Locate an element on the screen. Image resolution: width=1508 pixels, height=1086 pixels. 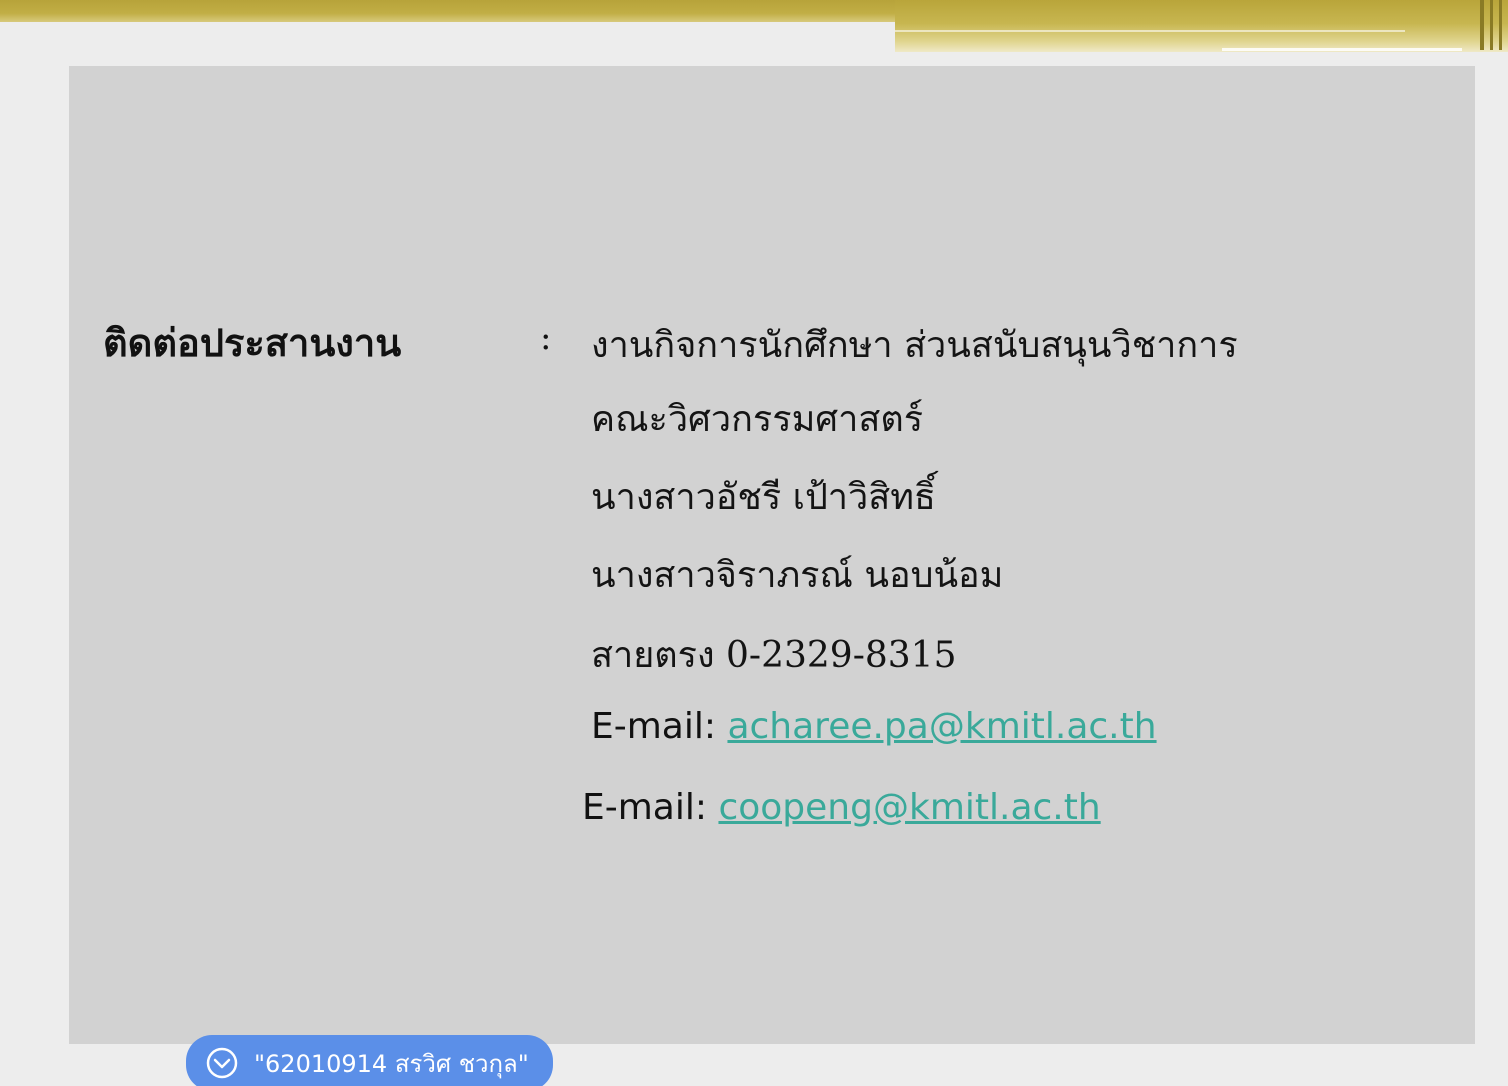
top-band-white-line is located at coordinates (1342, 49).